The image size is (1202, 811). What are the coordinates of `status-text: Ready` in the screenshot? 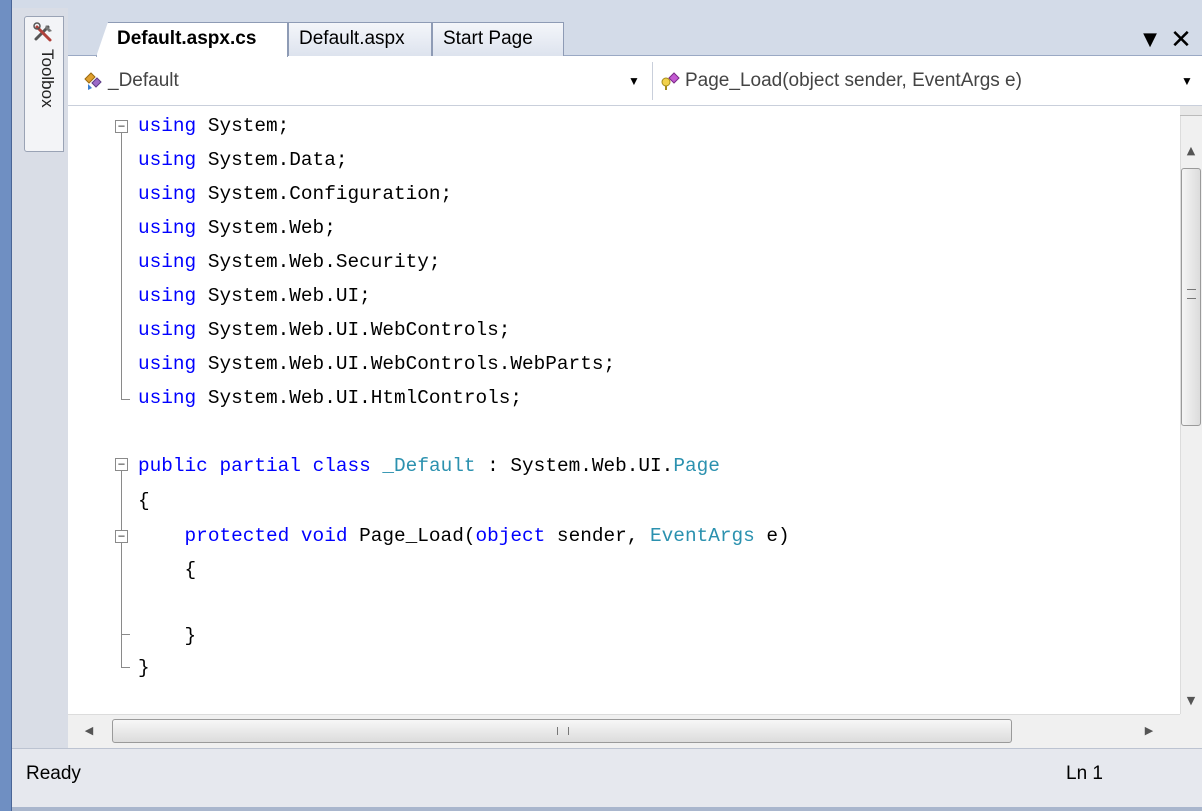 It's located at (53, 773).